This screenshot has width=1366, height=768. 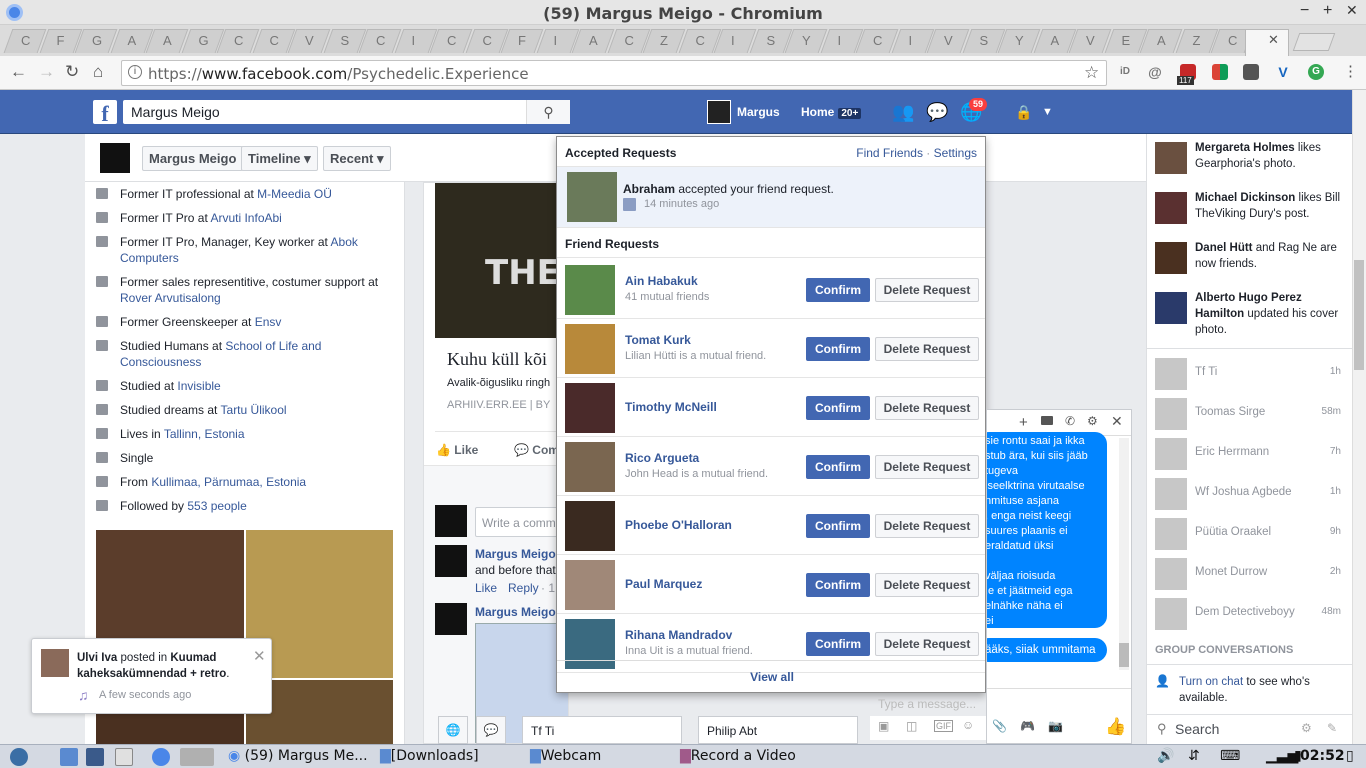 I want to click on home-icon: ⌂, so click(x=98, y=72).